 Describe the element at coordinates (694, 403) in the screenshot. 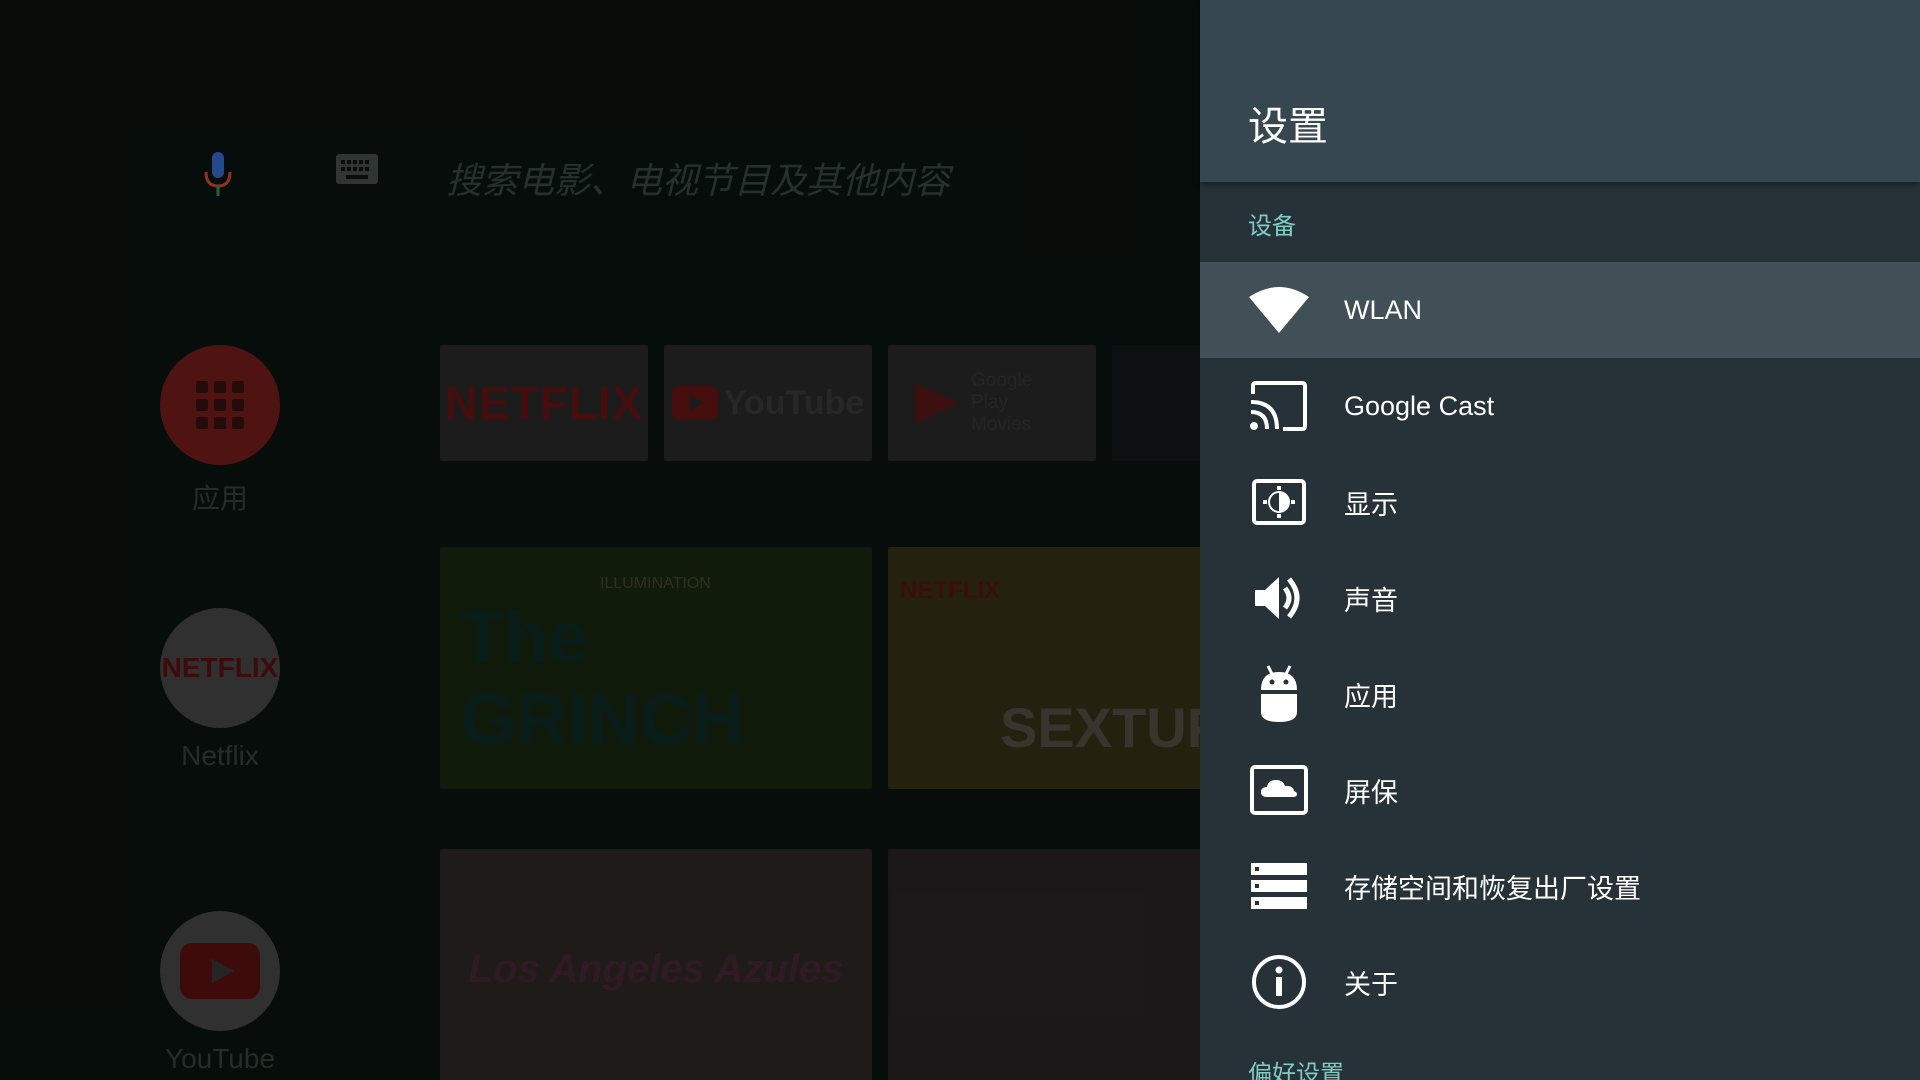

I see `youtube-play-icon` at that location.